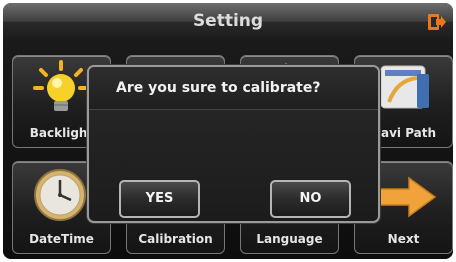  Describe the element at coordinates (310, 199) in the screenshot. I see `no-button: NO` at that location.